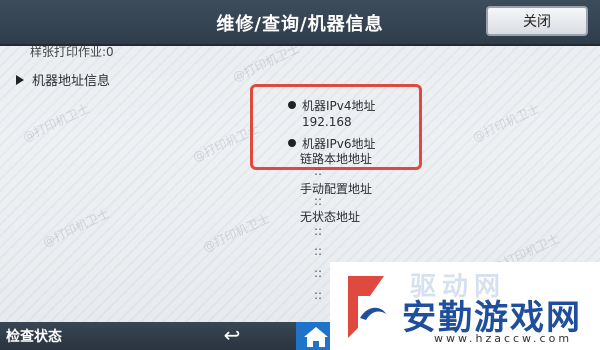 This screenshot has width=600, height=350. What do you see at coordinates (465, 306) in the screenshot?
I see `site-logo: 驱动网 安勤游戏网 www.hzaccw.com` at bounding box center [465, 306].